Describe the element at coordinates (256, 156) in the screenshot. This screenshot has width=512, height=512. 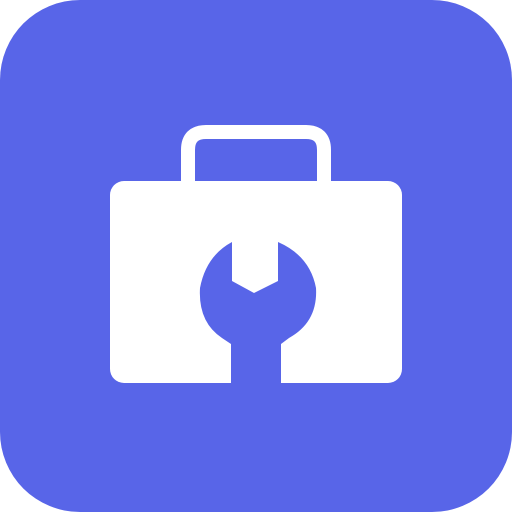
I see `toolbox-handle` at that location.